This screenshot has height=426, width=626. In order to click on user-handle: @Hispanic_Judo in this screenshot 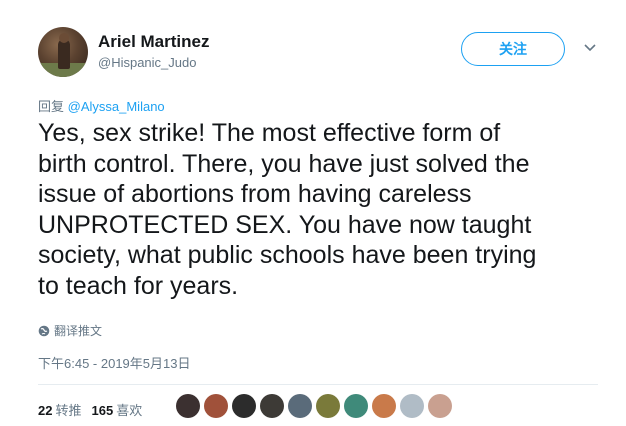, I will do `click(147, 62)`.